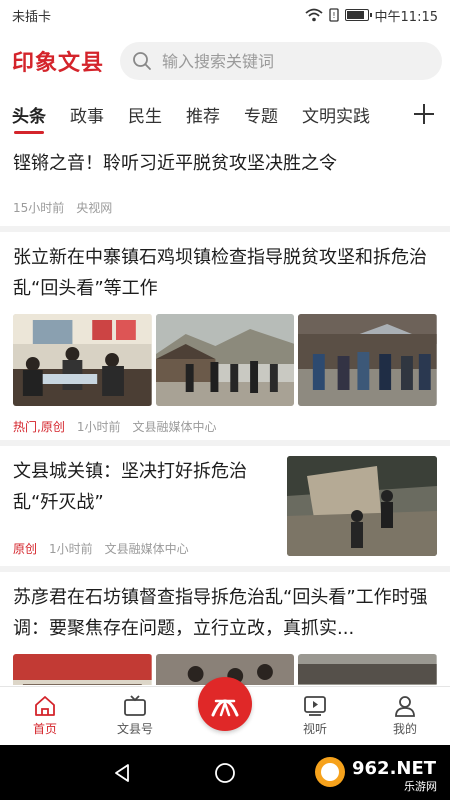 This screenshot has width=450, height=800. I want to click on news-tag: 原创, so click(25, 549).